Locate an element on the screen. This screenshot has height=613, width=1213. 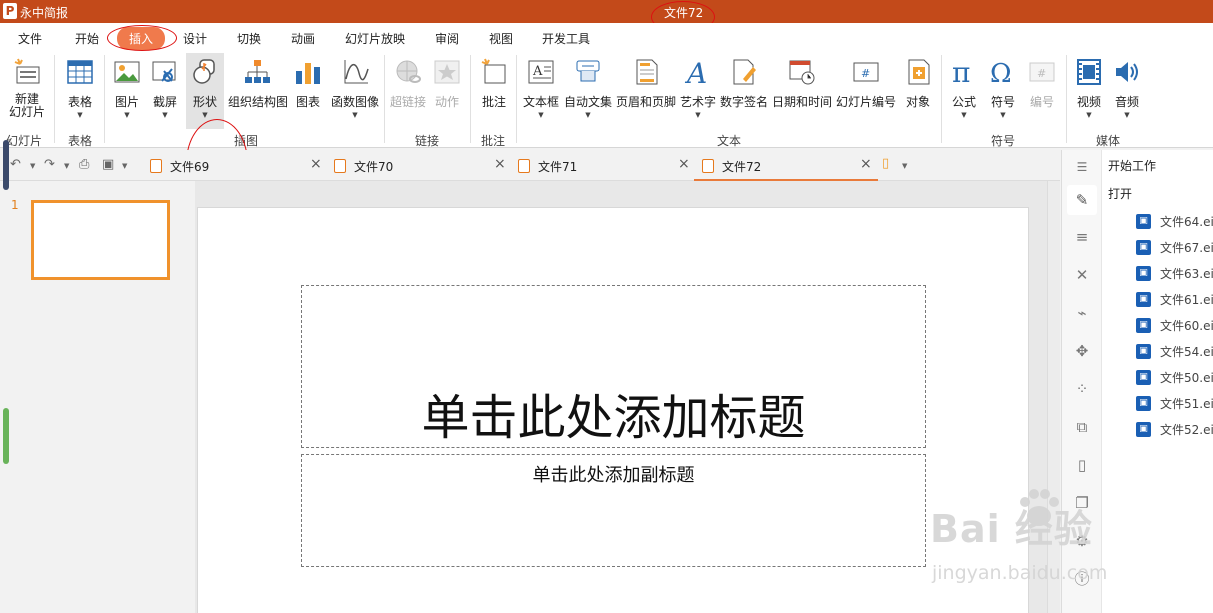
menu-tab-slideshow: 幻灯片放映 is located at coordinates (375, 38).